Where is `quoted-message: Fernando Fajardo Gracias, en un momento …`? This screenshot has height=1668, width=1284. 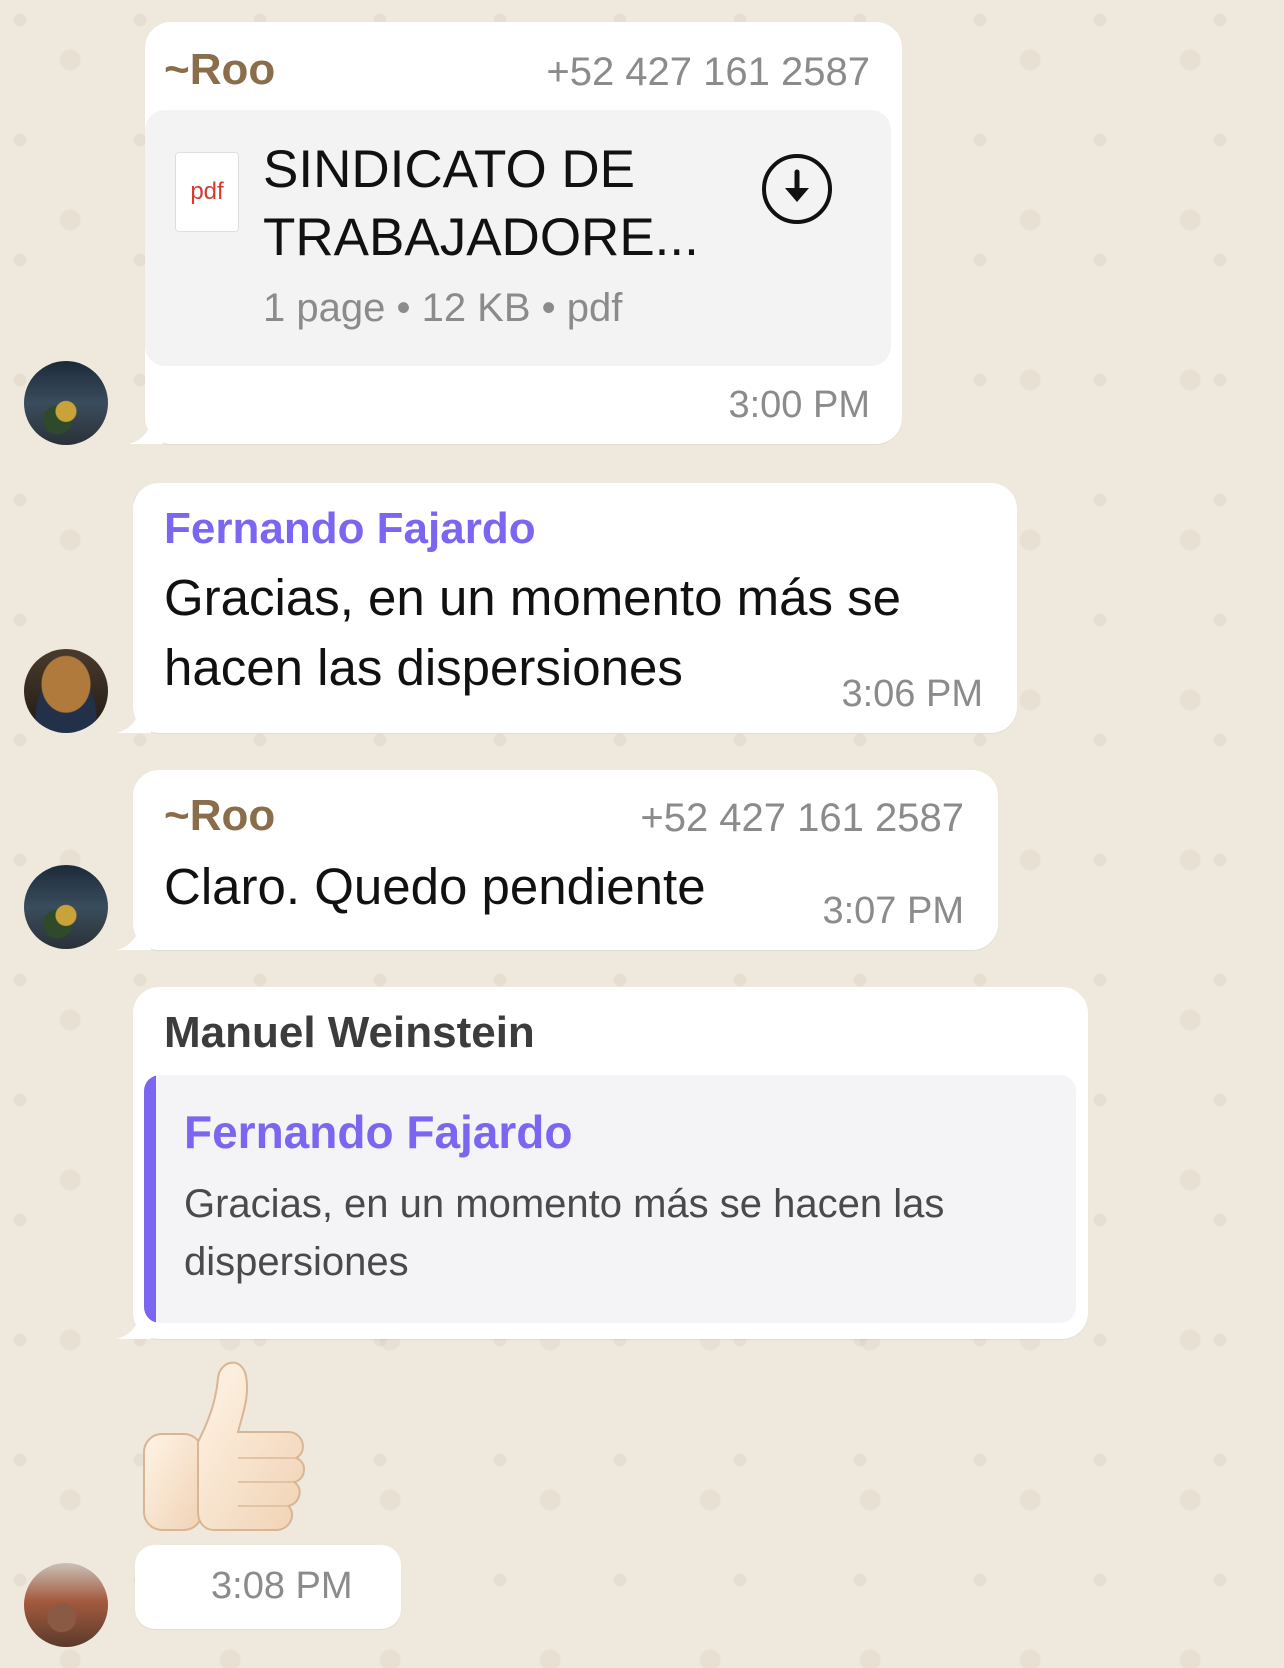 quoted-message: Fernando Fajardo Gracias, en un momento … is located at coordinates (610, 1199).